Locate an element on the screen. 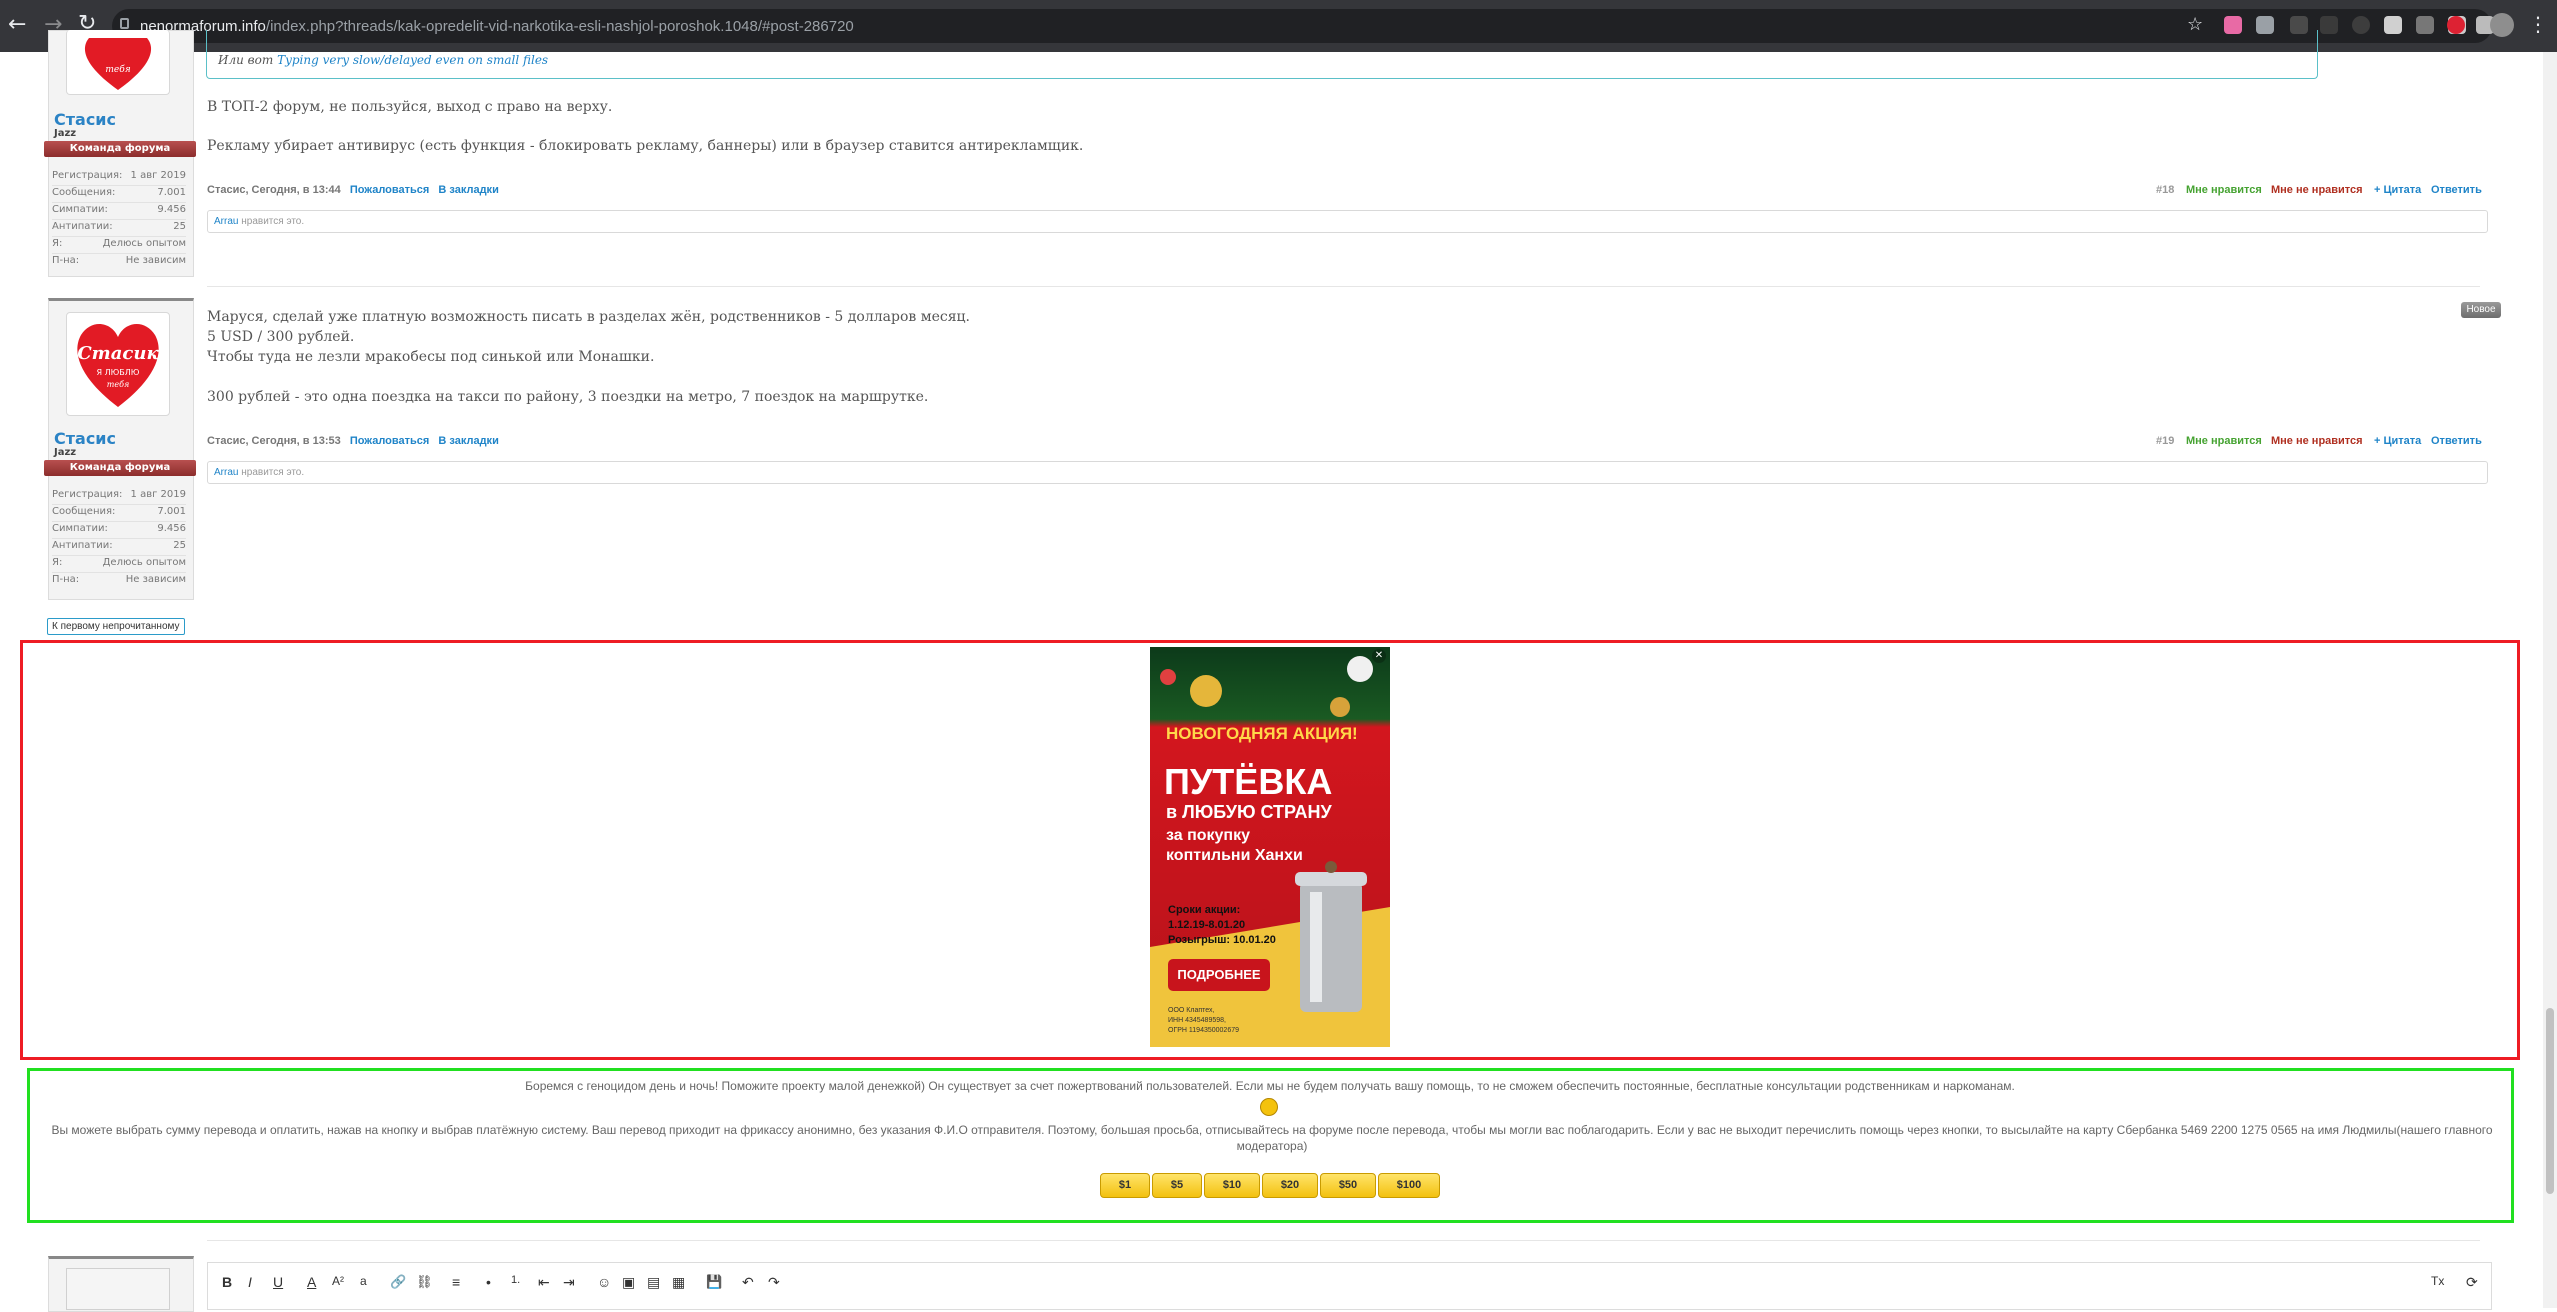 The width and height of the screenshot is (2557, 1312). post-number: #18 is located at coordinates (2165, 190).